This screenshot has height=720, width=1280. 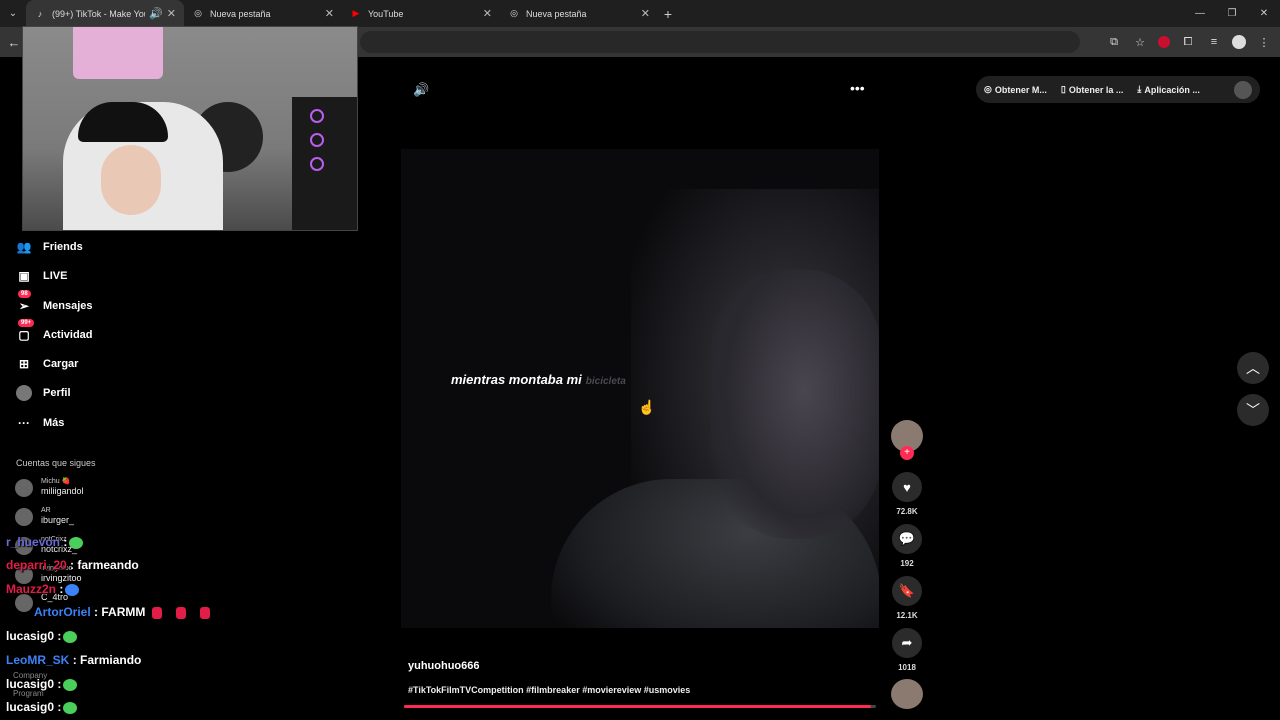 What do you see at coordinates (13, 13) in the screenshot?
I see `tab-search-icon: ⌄` at bounding box center [13, 13].